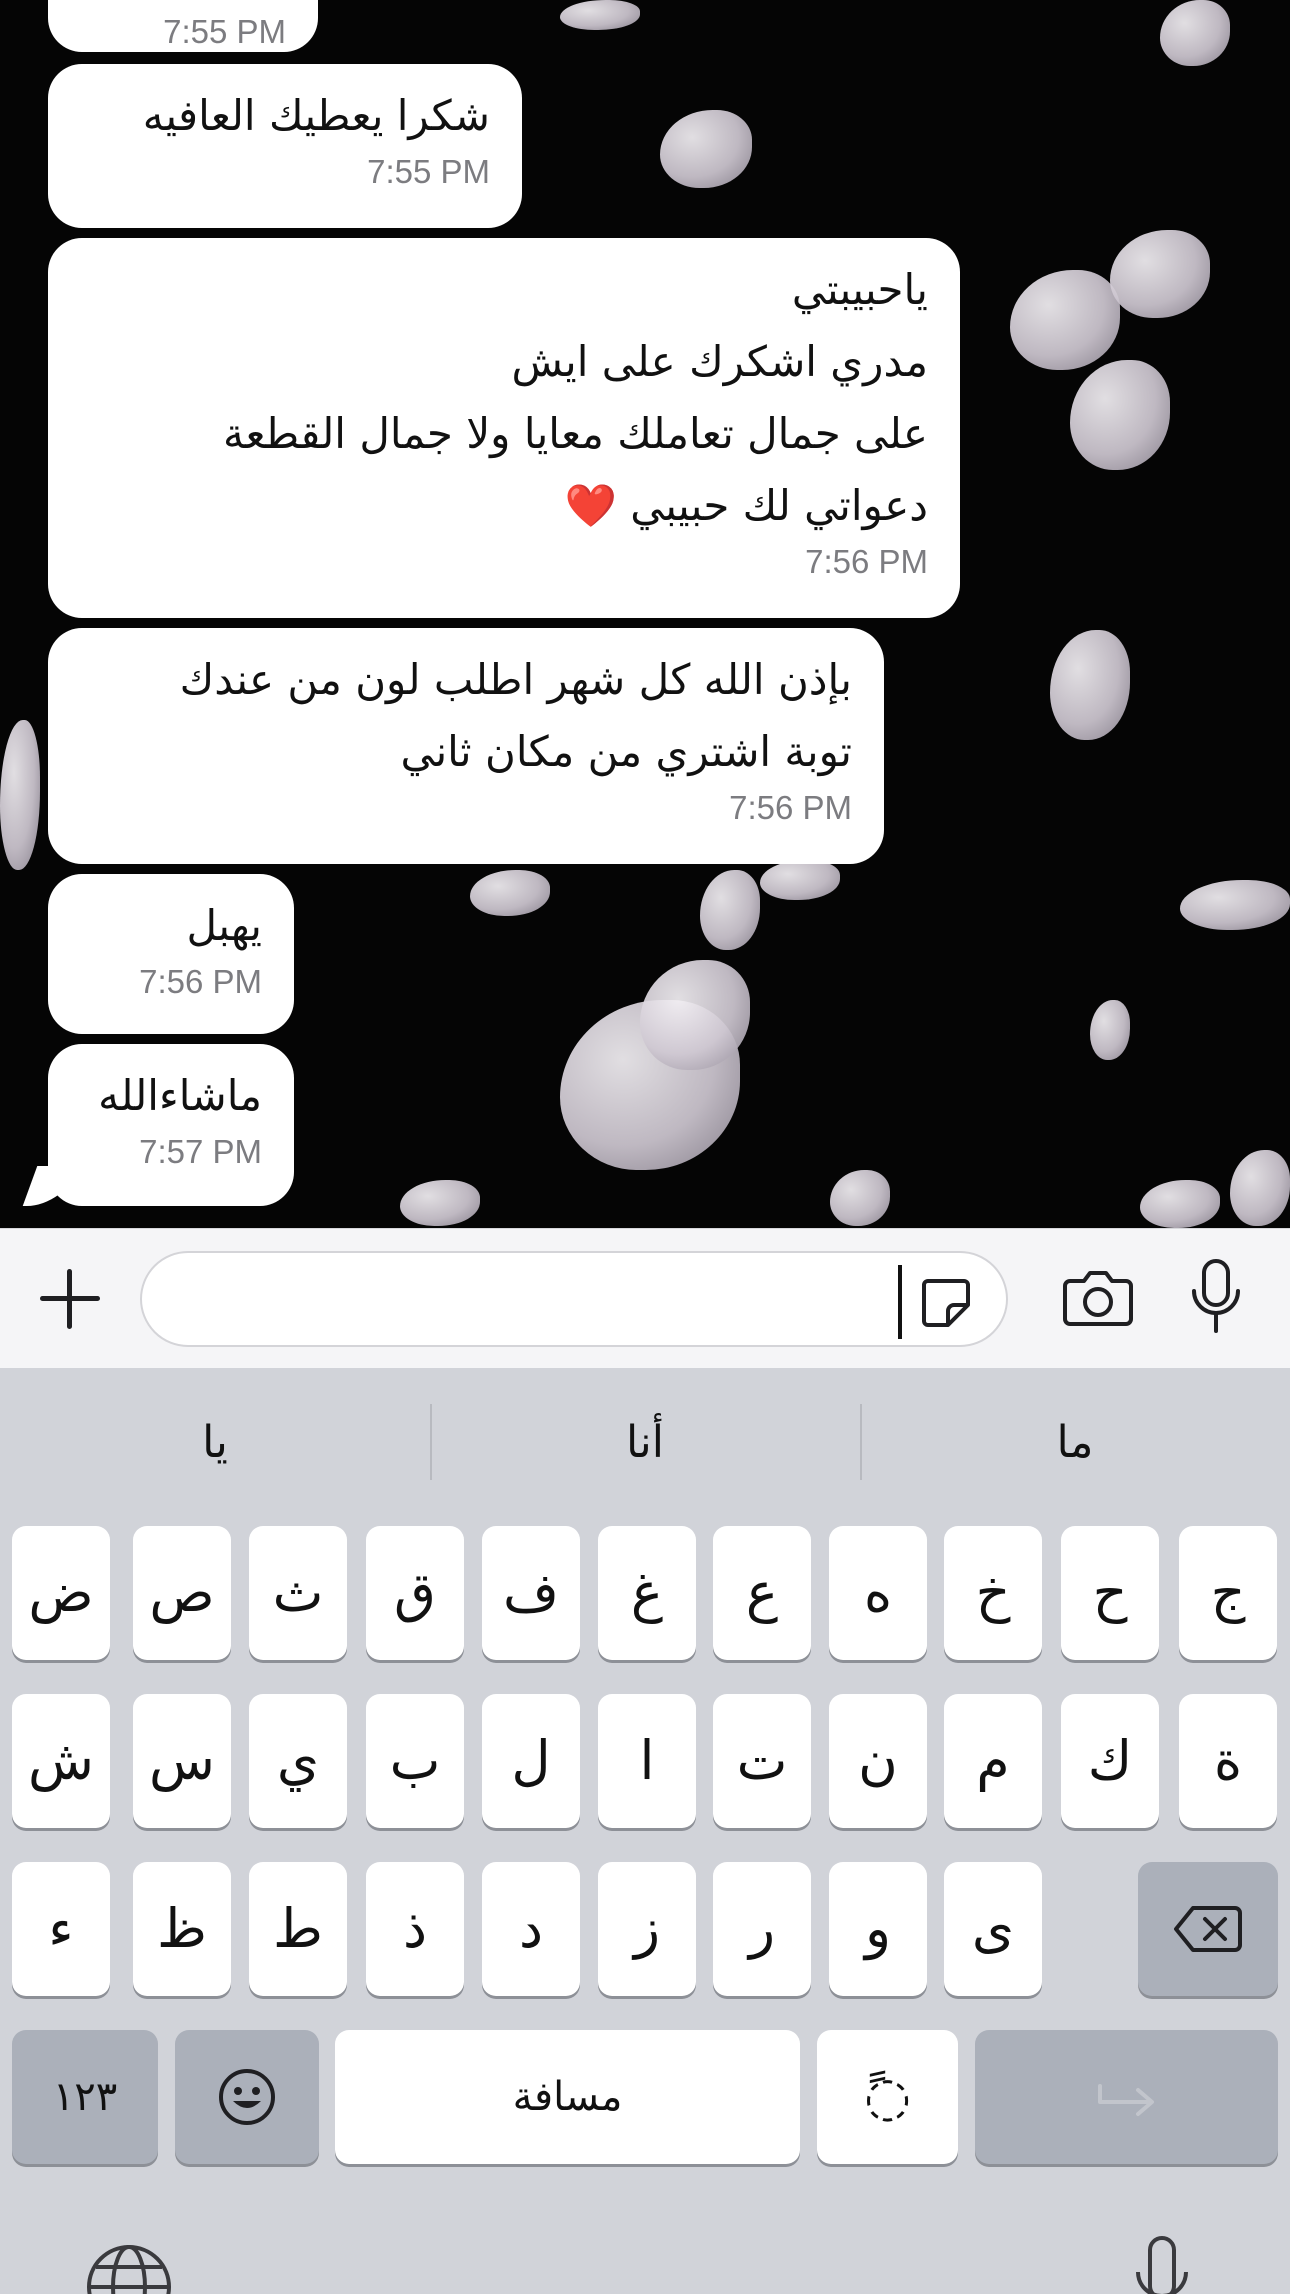 This screenshot has width=1290, height=2294. What do you see at coordinates (647, 1593) in the screenshot?
I see `key: غ` at bounding box center [647, 1593].